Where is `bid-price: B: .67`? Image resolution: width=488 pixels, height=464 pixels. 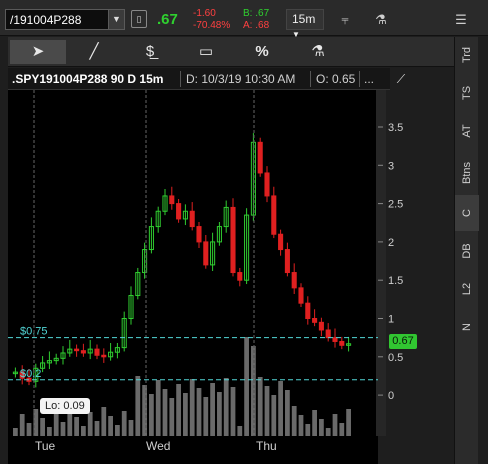
bid-price: B: .67 is located at coordinates (256, 13).